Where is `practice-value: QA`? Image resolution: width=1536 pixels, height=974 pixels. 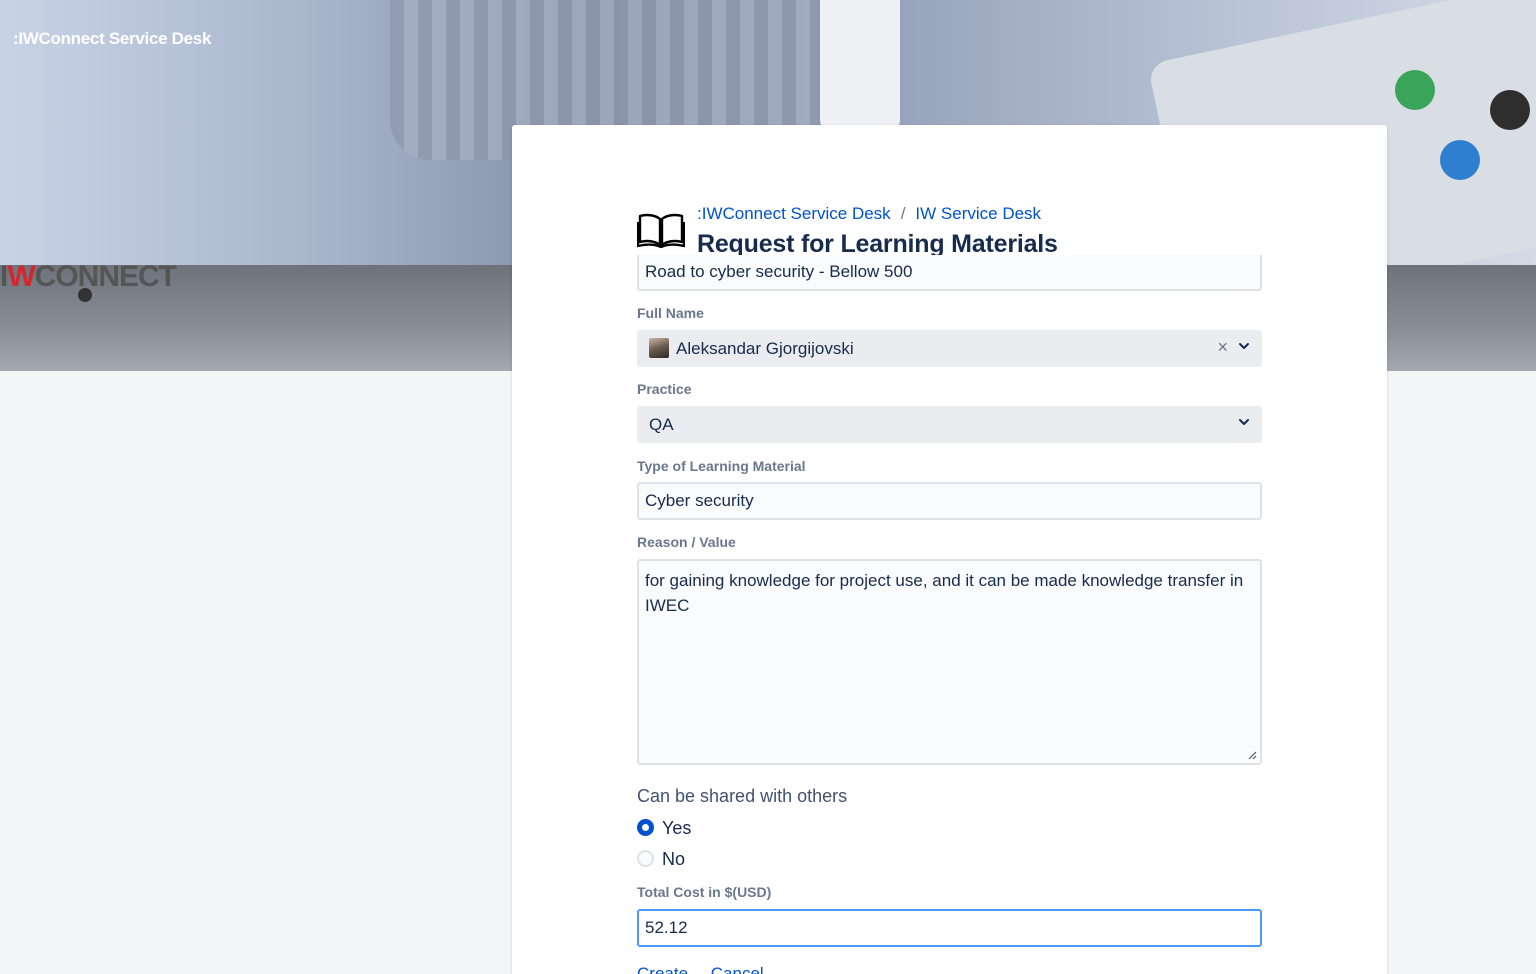 practice-value: QA is located at coordinates (661, 424).